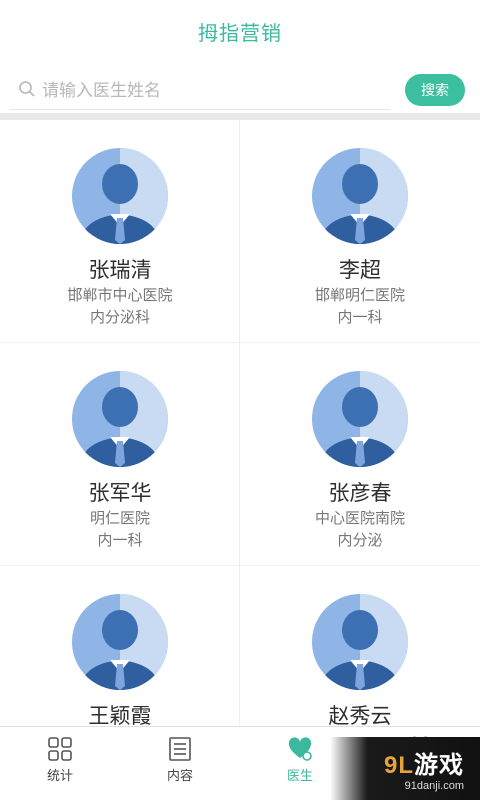 Image resolution: width=480 pixels, height=800 pixels. I want to click on doctor-hospital: 中心医院南院, so click(359, 518).